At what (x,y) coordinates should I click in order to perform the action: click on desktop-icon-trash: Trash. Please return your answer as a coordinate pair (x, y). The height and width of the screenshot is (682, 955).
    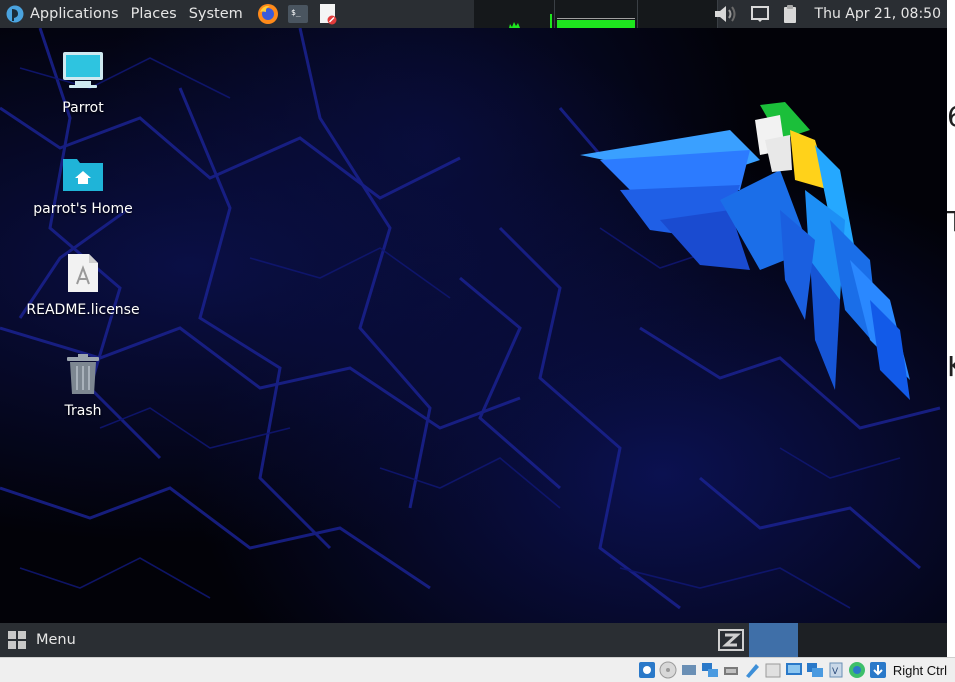
    Looking at the image, I should click on (83, 386).